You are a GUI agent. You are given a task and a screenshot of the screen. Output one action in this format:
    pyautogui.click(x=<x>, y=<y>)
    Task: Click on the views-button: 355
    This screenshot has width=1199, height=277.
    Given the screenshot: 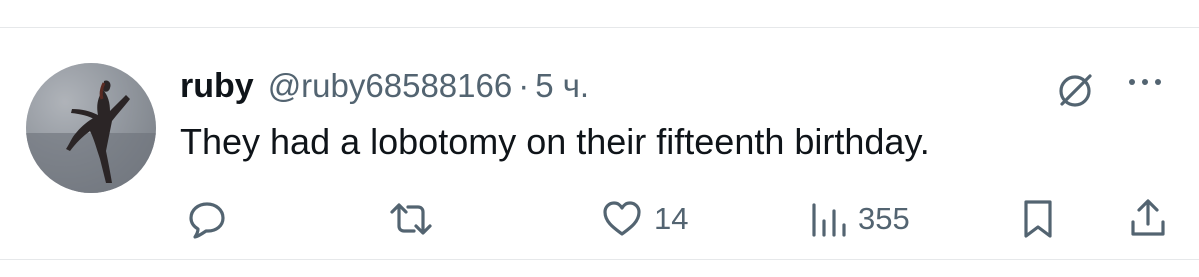 What is the action you would take?
    pyautogui.click(x=859, y=219)
    